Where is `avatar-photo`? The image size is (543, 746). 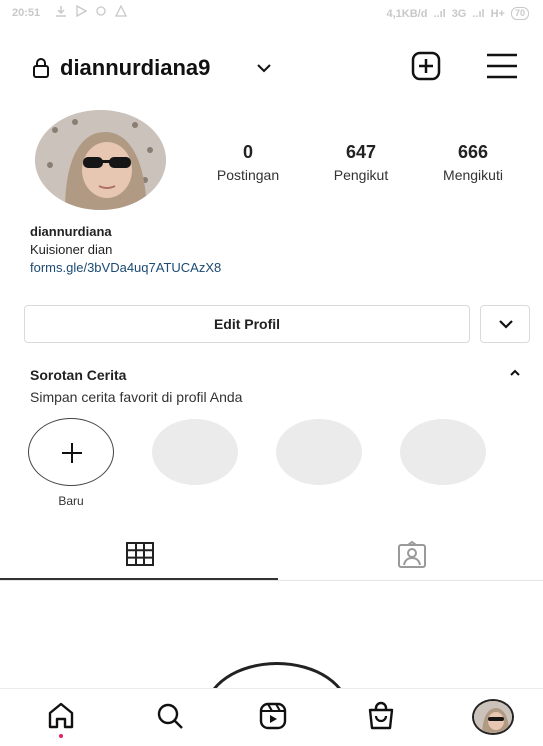
avatar-photo is located at coordinates (100, 160).